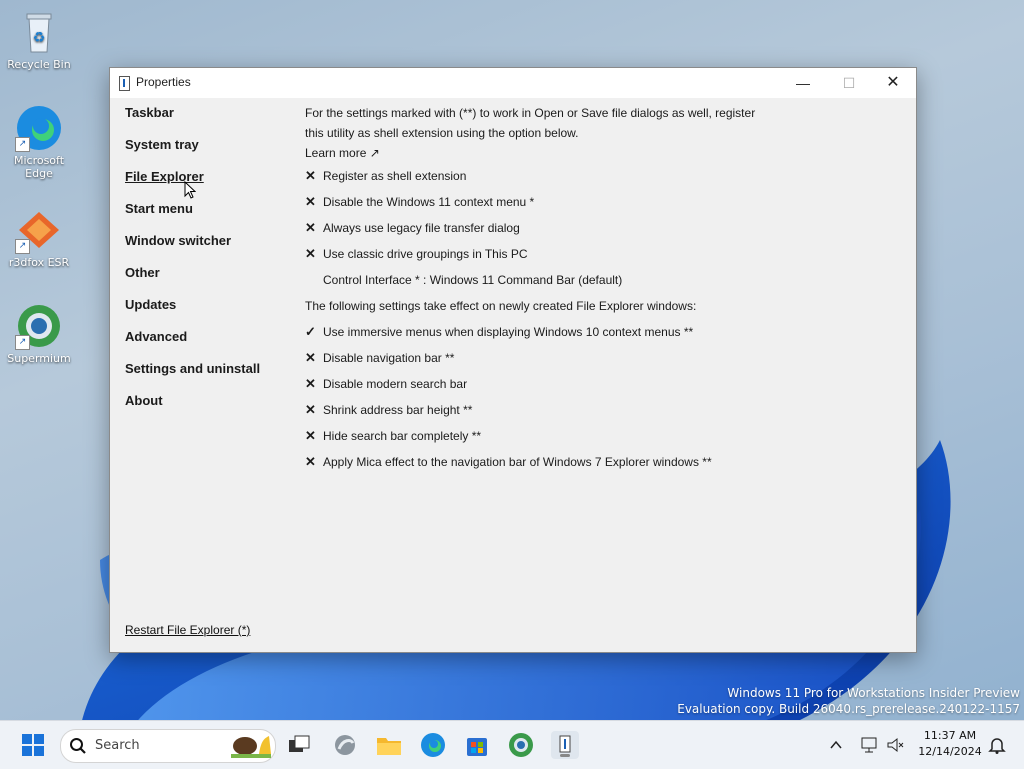 This screenshot has height=769, width=1024. I want to click on edge-taskbar-icon, so click(433, 745).